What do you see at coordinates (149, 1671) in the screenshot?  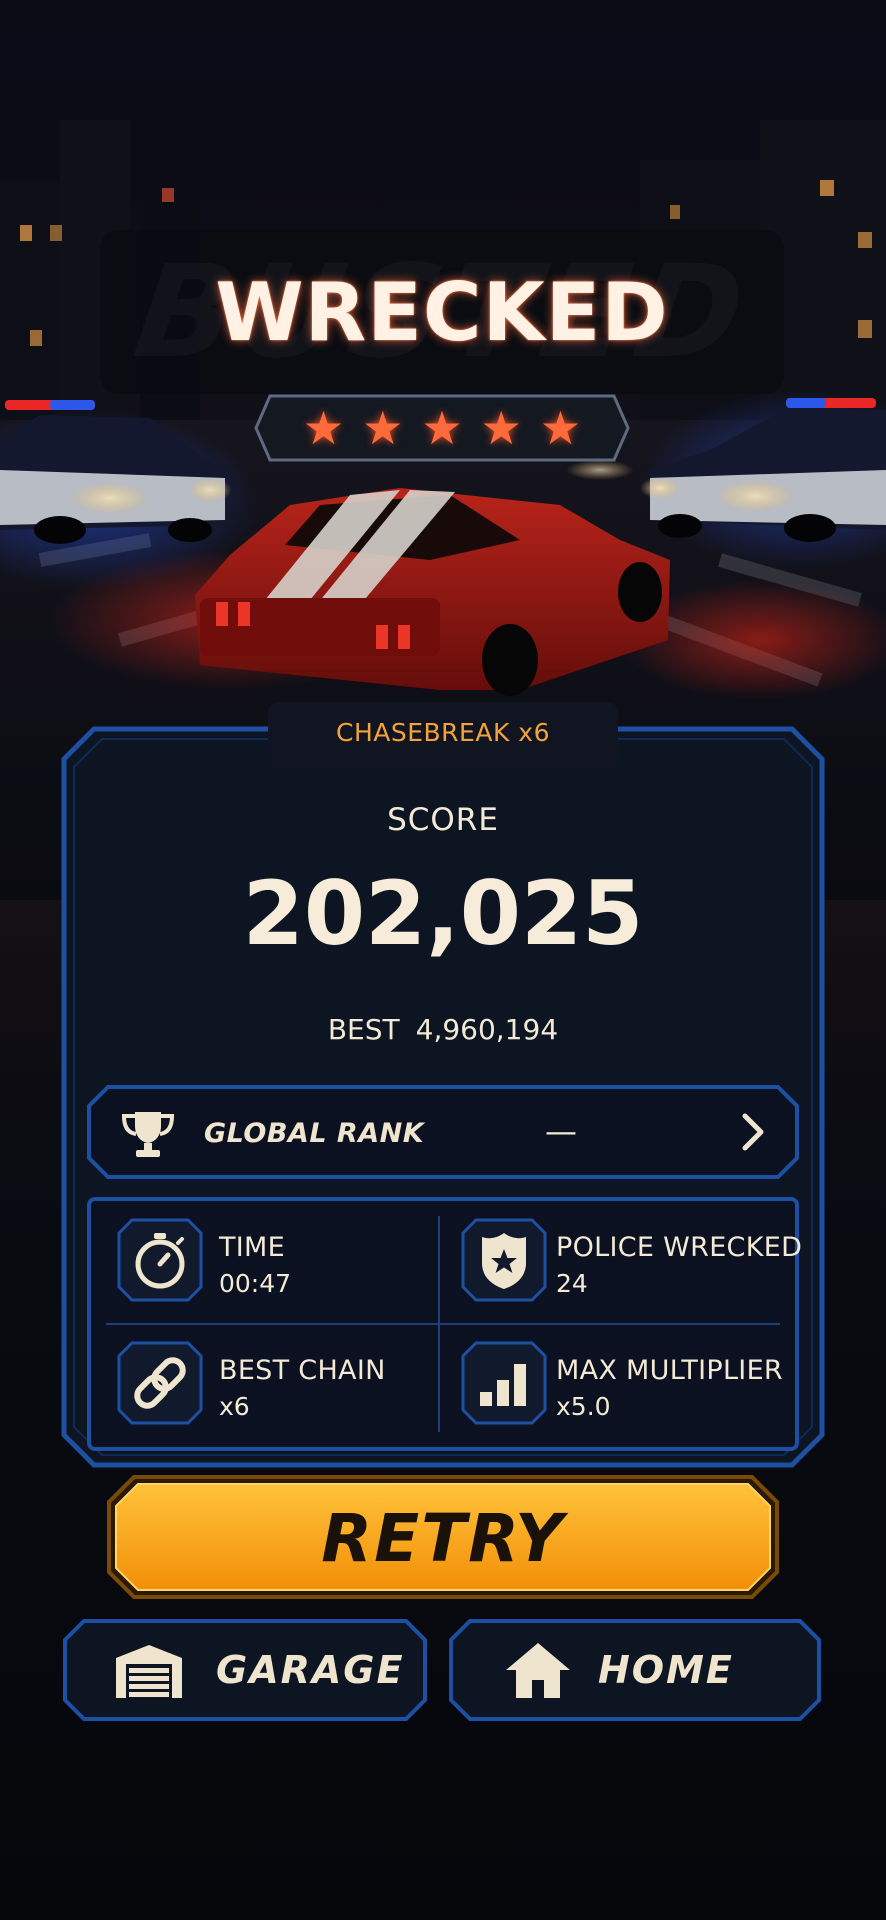 I see `garage-icon` at bounding box center [149, 1671].